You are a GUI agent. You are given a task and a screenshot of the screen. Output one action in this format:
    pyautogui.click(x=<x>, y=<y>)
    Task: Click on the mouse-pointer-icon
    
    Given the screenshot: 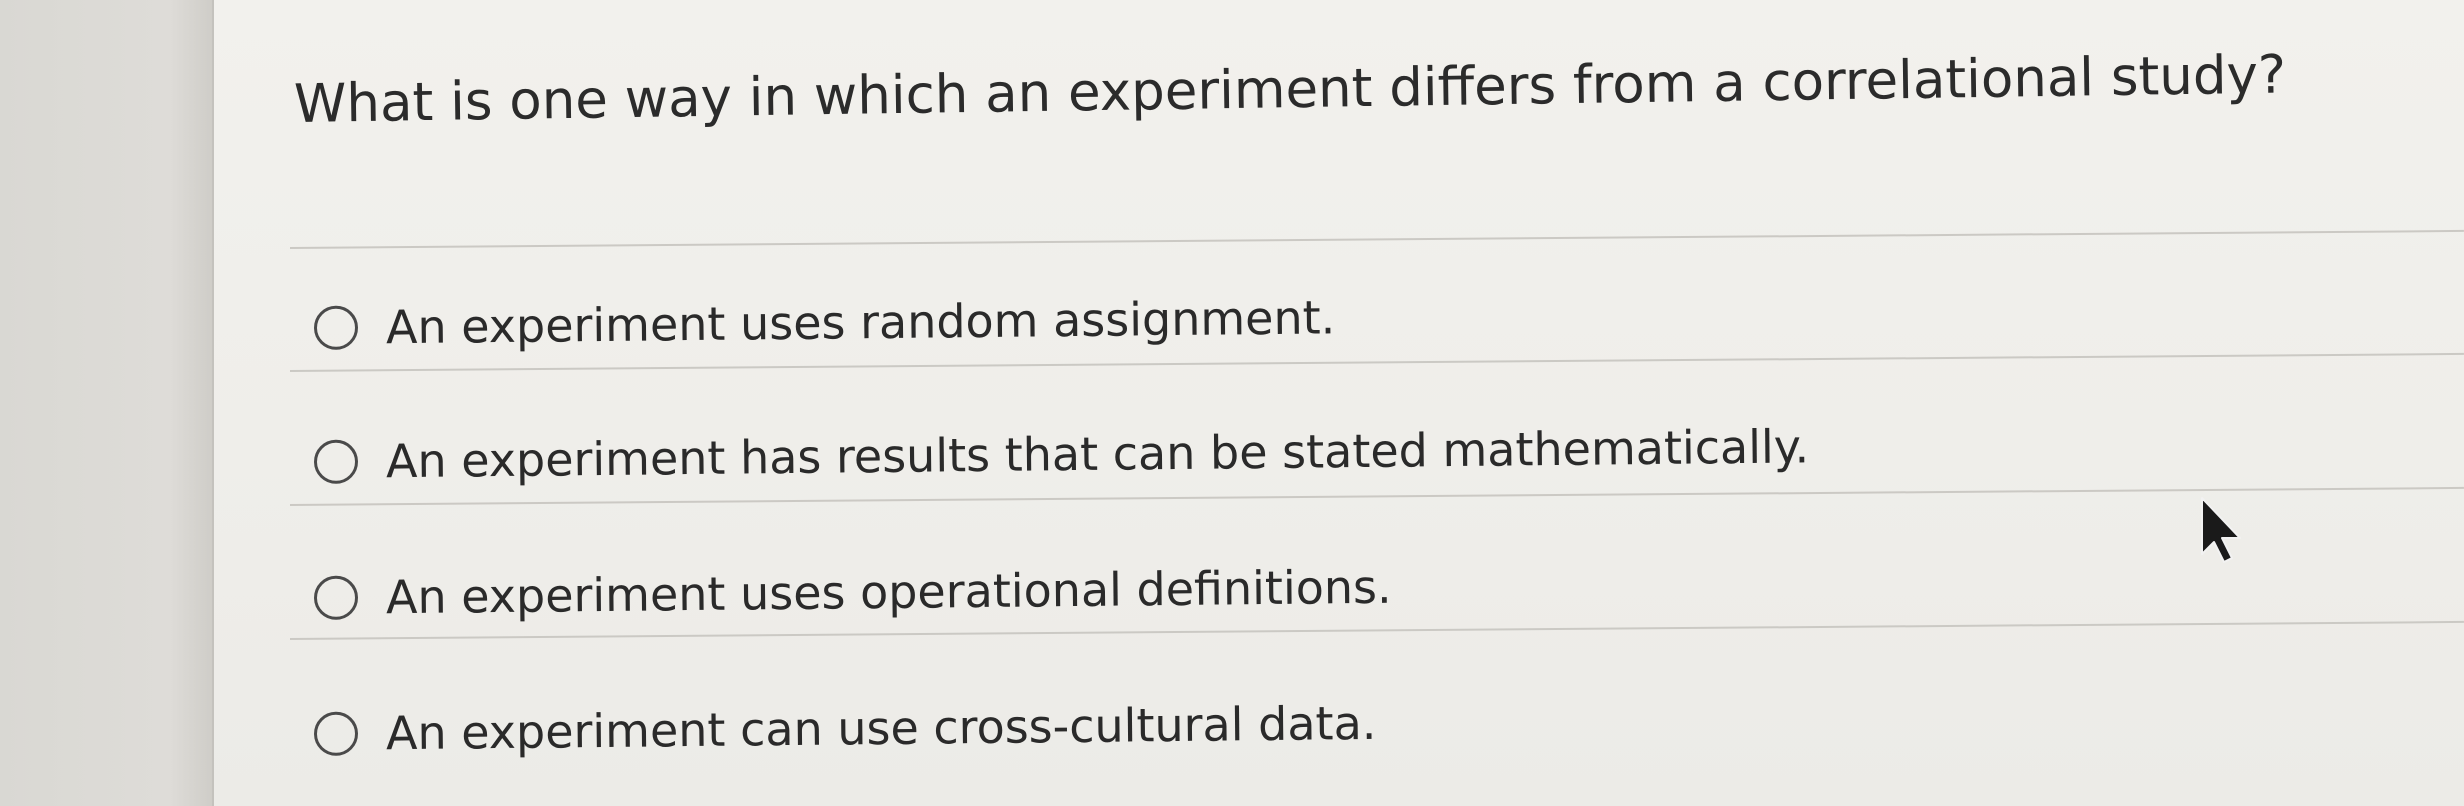 What is the action you would take?
    pyautogui.click(x=2221, y=530)
    